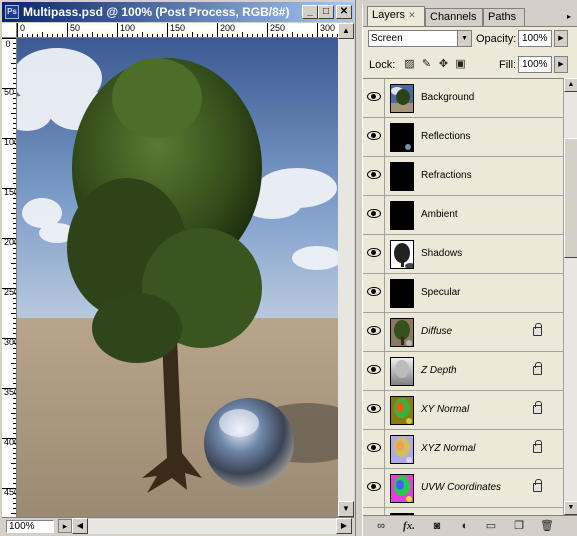 The image size is (577, 536). What do you see at coordinates (463, 176) in the screenshot?
I see `layer-row: Refractions` at bounding box center [463, 176].